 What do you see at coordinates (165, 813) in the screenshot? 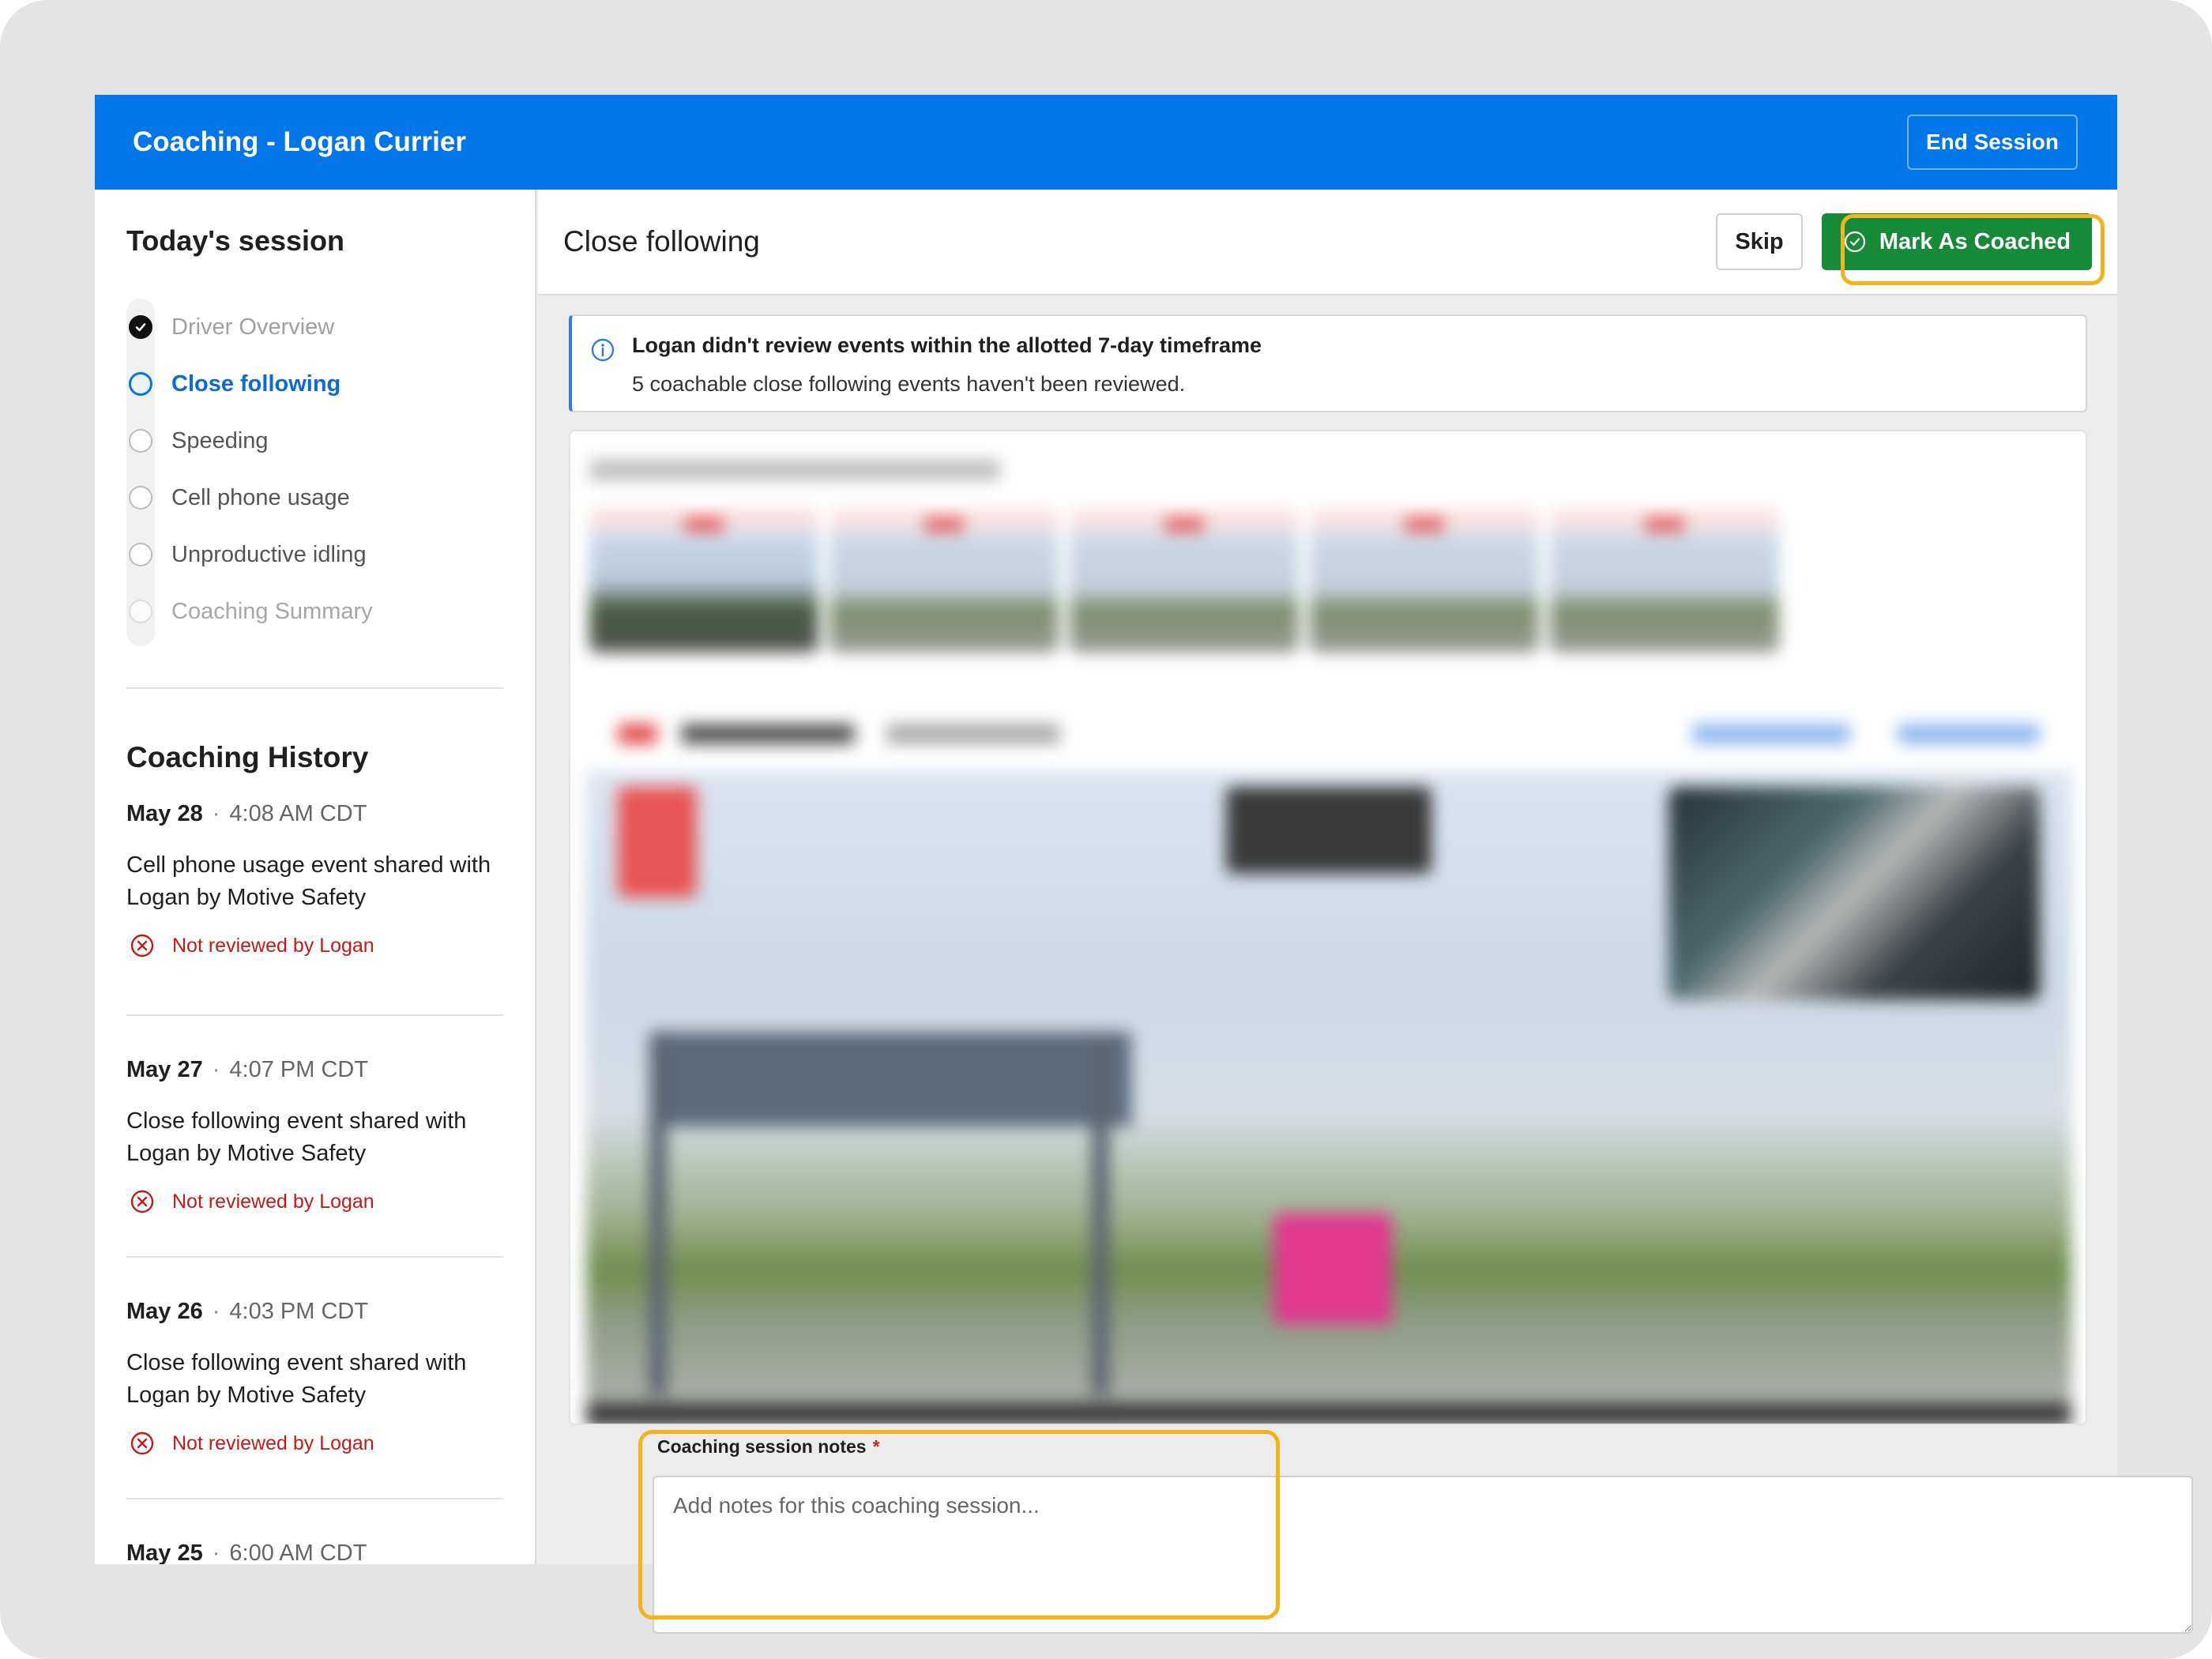
I see `history-day: May 28` at bounding box center [165, 813].